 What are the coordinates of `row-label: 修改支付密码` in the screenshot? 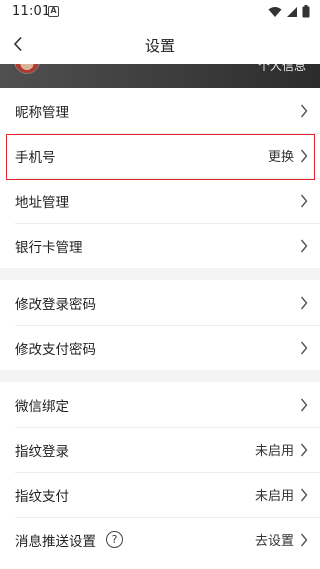 It's located at (55, 349).